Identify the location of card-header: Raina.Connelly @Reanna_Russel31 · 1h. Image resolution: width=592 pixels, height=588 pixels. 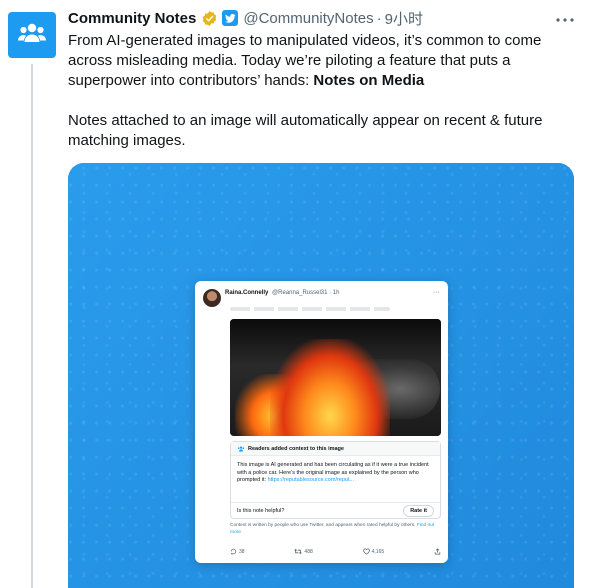
(282, 293).